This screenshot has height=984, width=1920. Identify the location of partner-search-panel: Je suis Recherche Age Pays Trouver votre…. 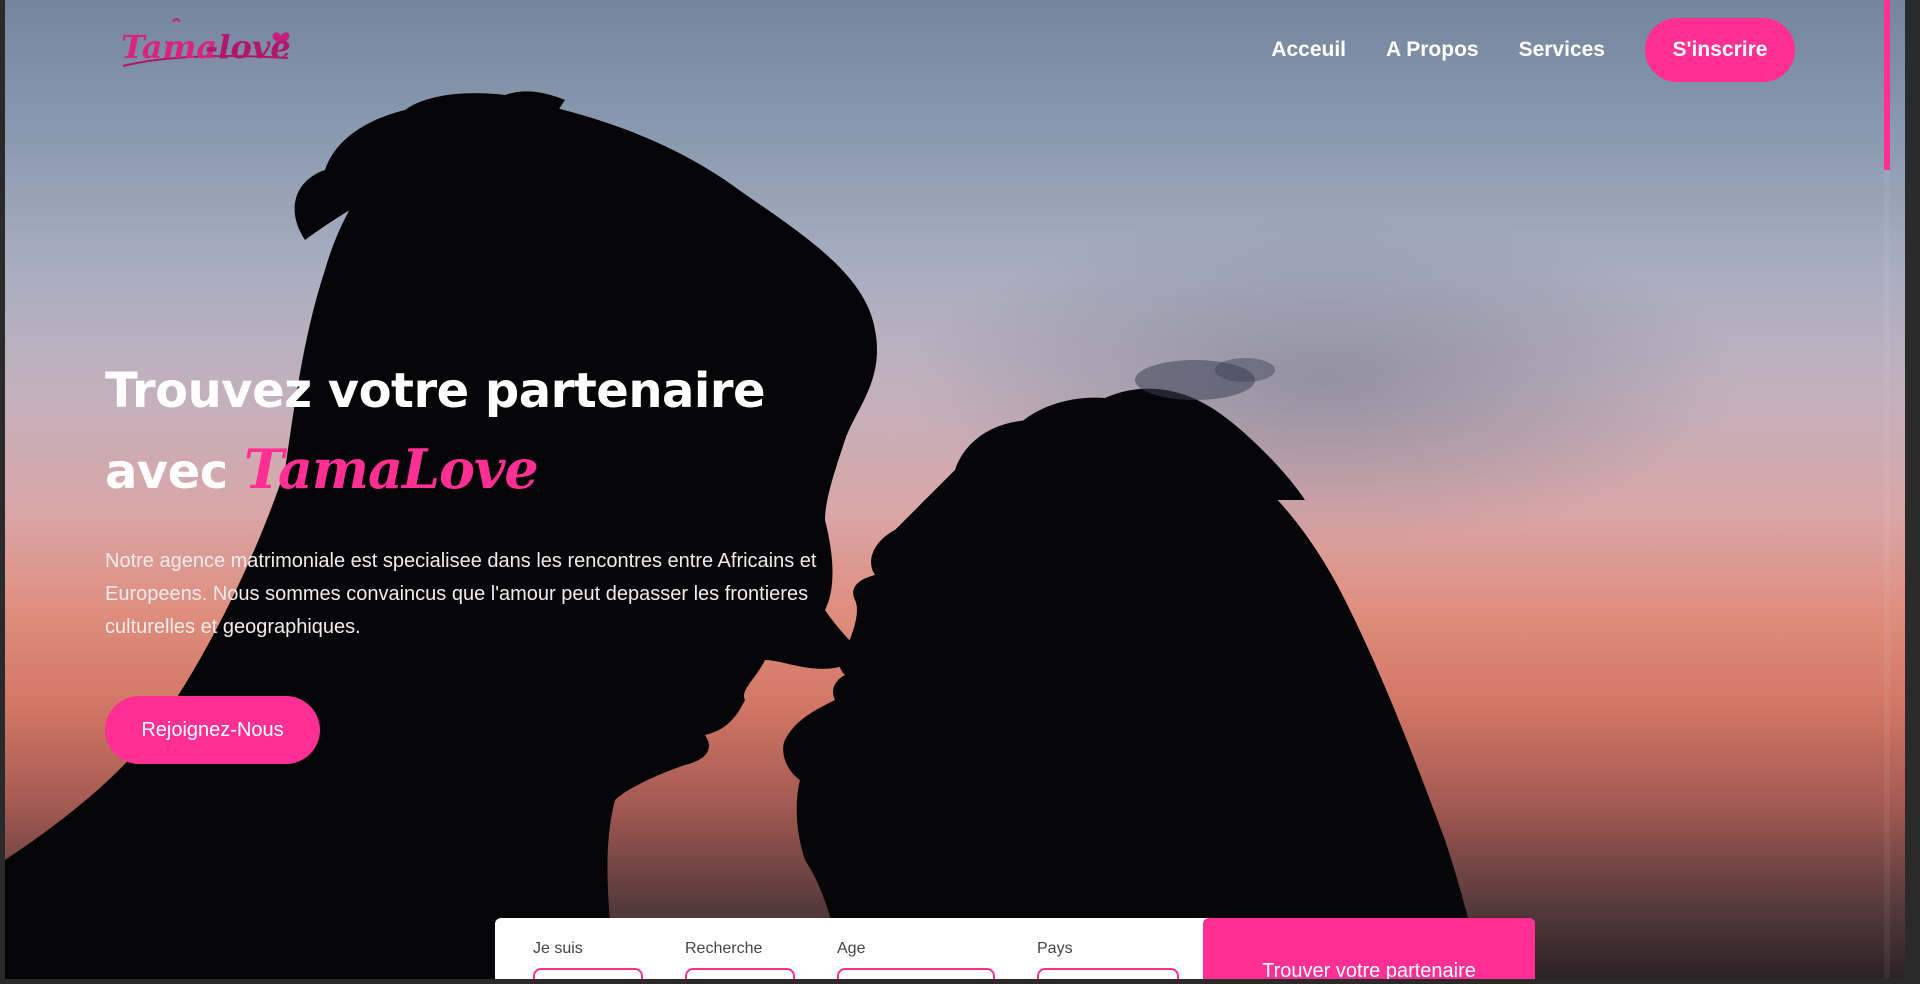
(1015, 948).